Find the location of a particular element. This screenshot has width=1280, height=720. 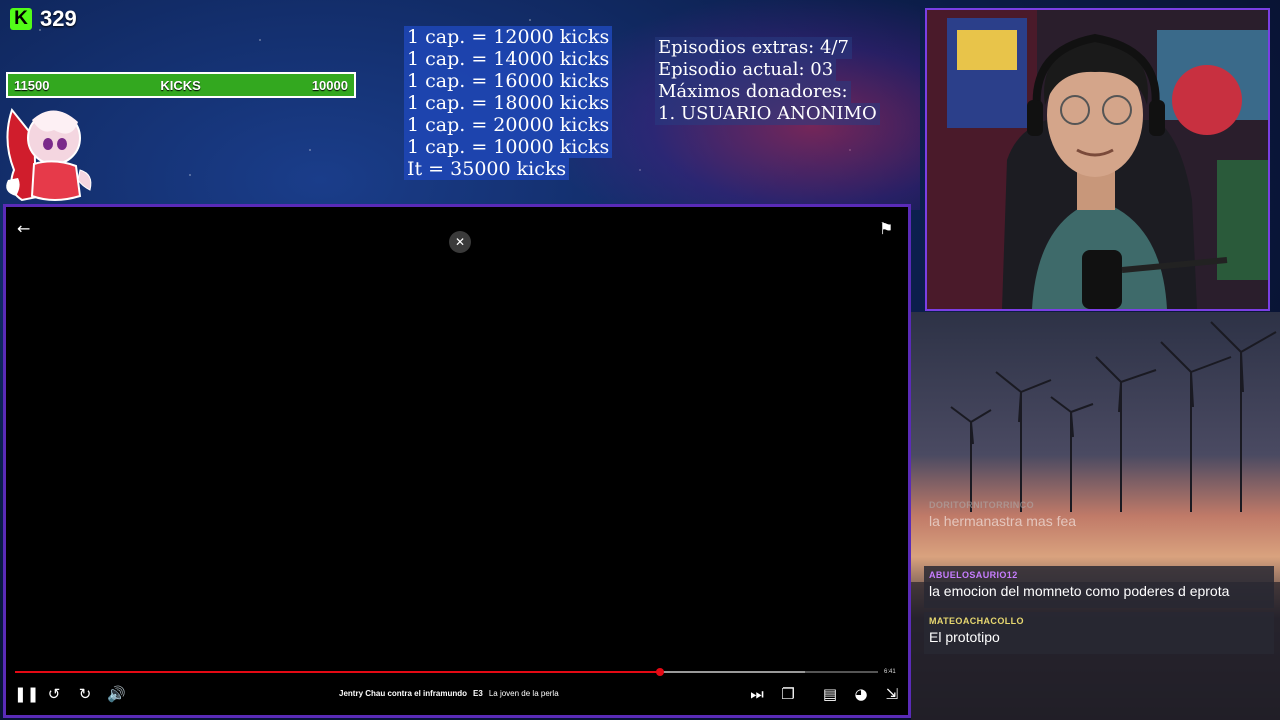

playback-speed-icon: ◕ is located at coordinates (861, 694).